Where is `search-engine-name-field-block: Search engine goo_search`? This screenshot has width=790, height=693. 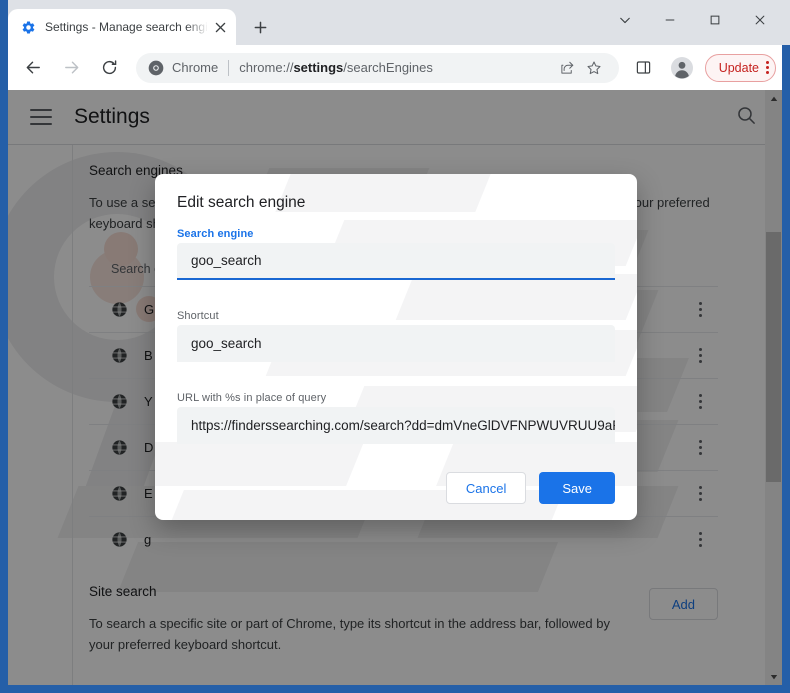
search-engine-name-field-block: Search engine goo_search is located at coordinates (396, 254).